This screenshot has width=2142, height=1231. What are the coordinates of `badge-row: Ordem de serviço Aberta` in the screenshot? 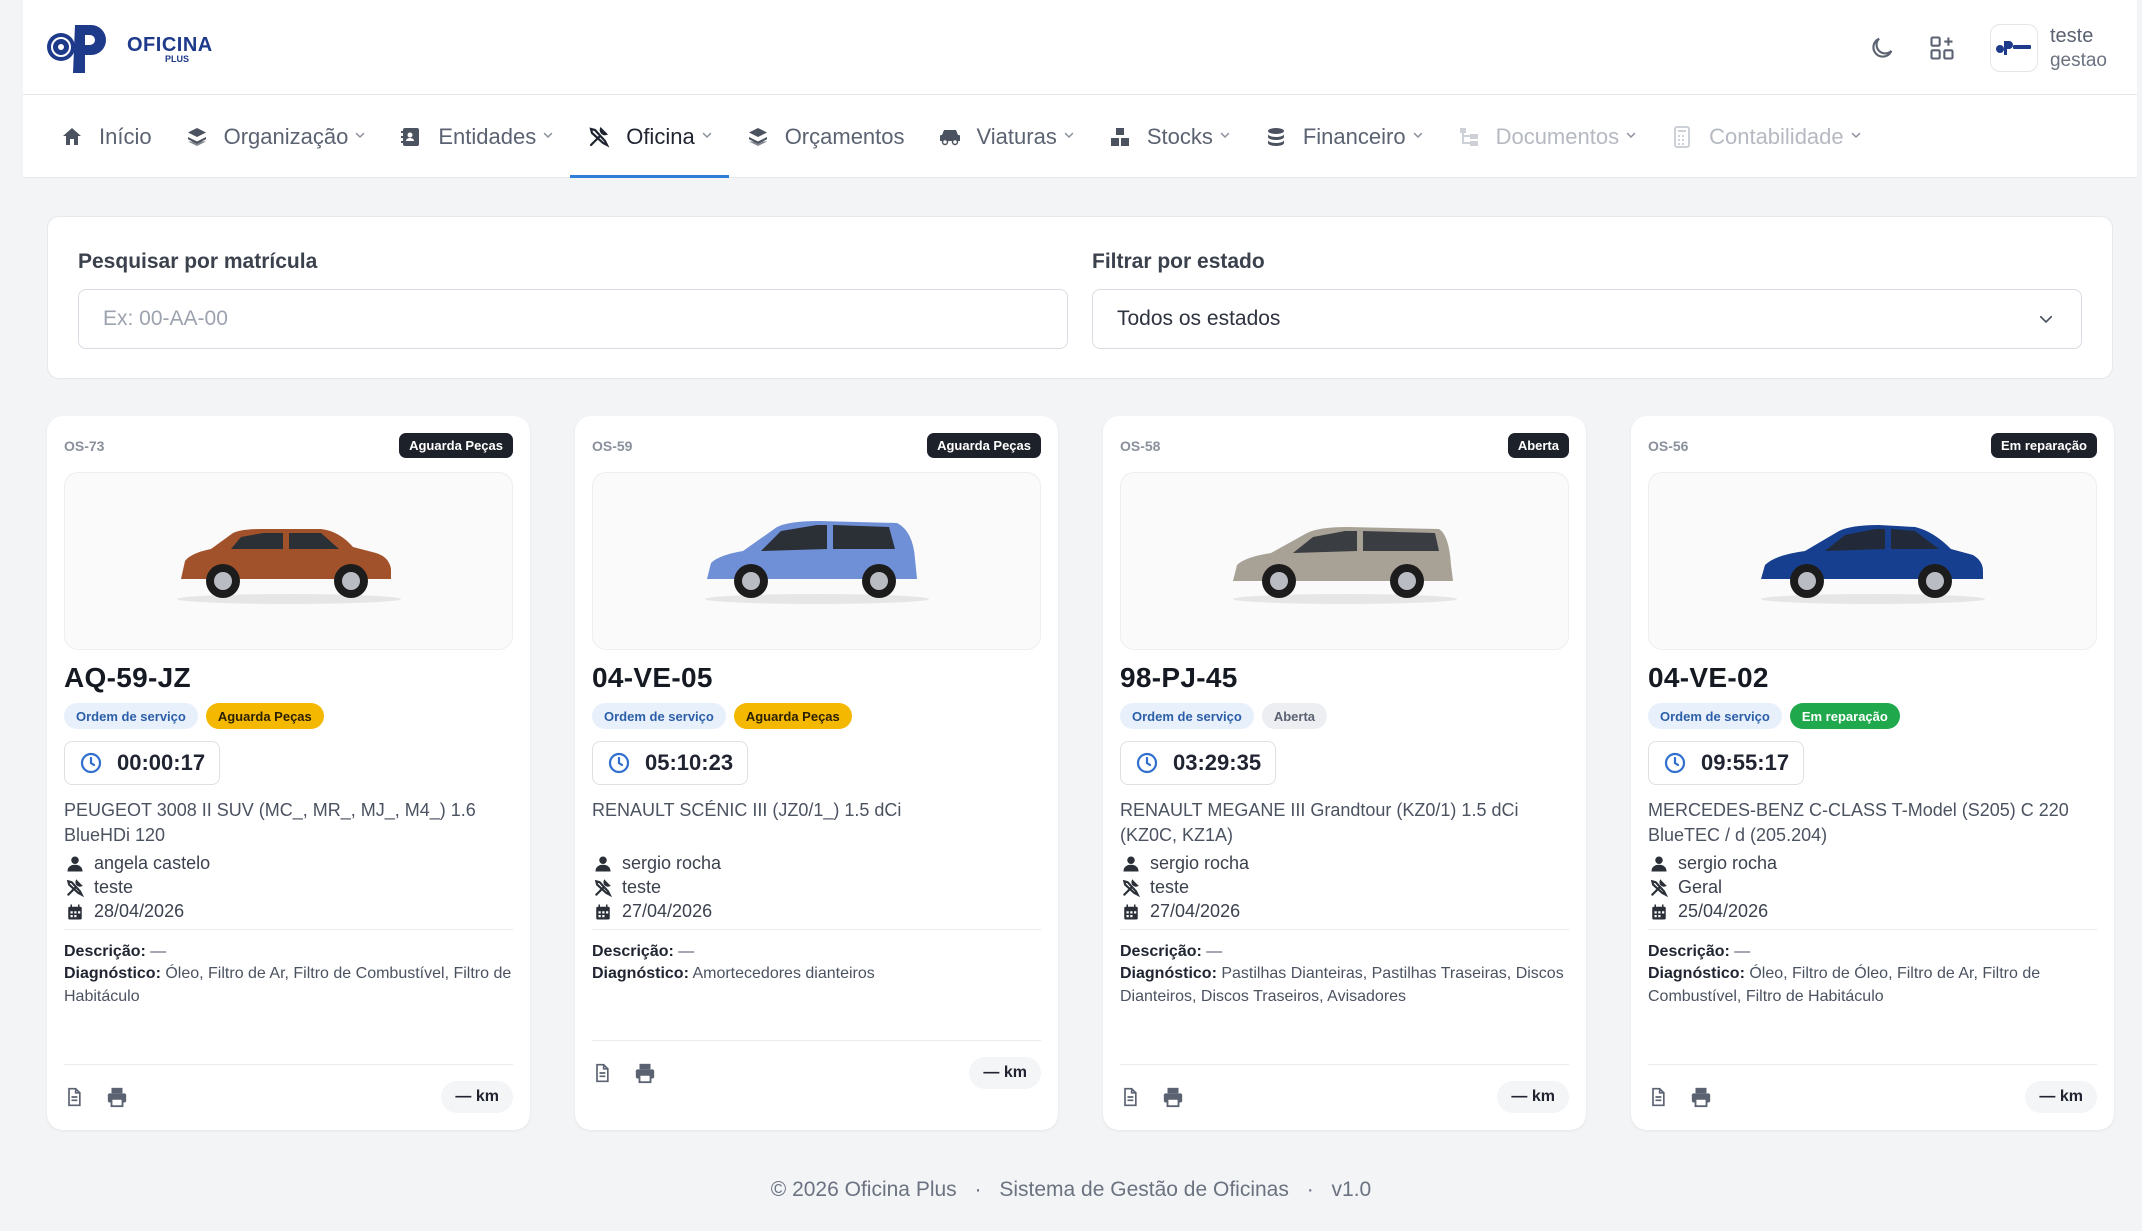 It's located at (1224, 716).